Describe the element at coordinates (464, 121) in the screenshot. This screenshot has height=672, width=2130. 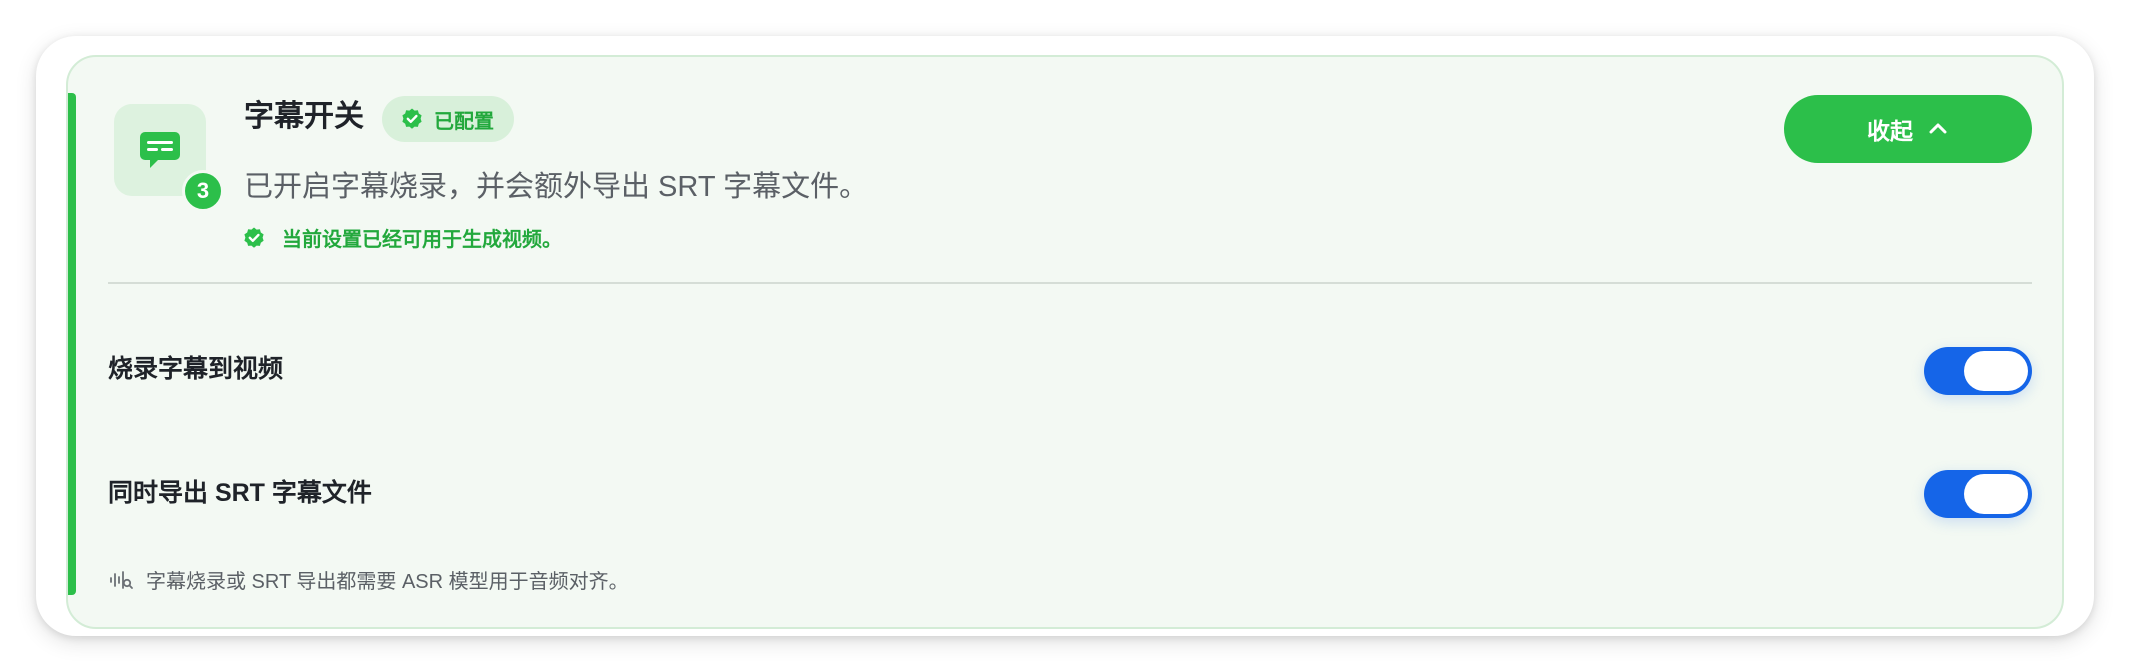
I see `status-badge-label: 已配置` at that location.